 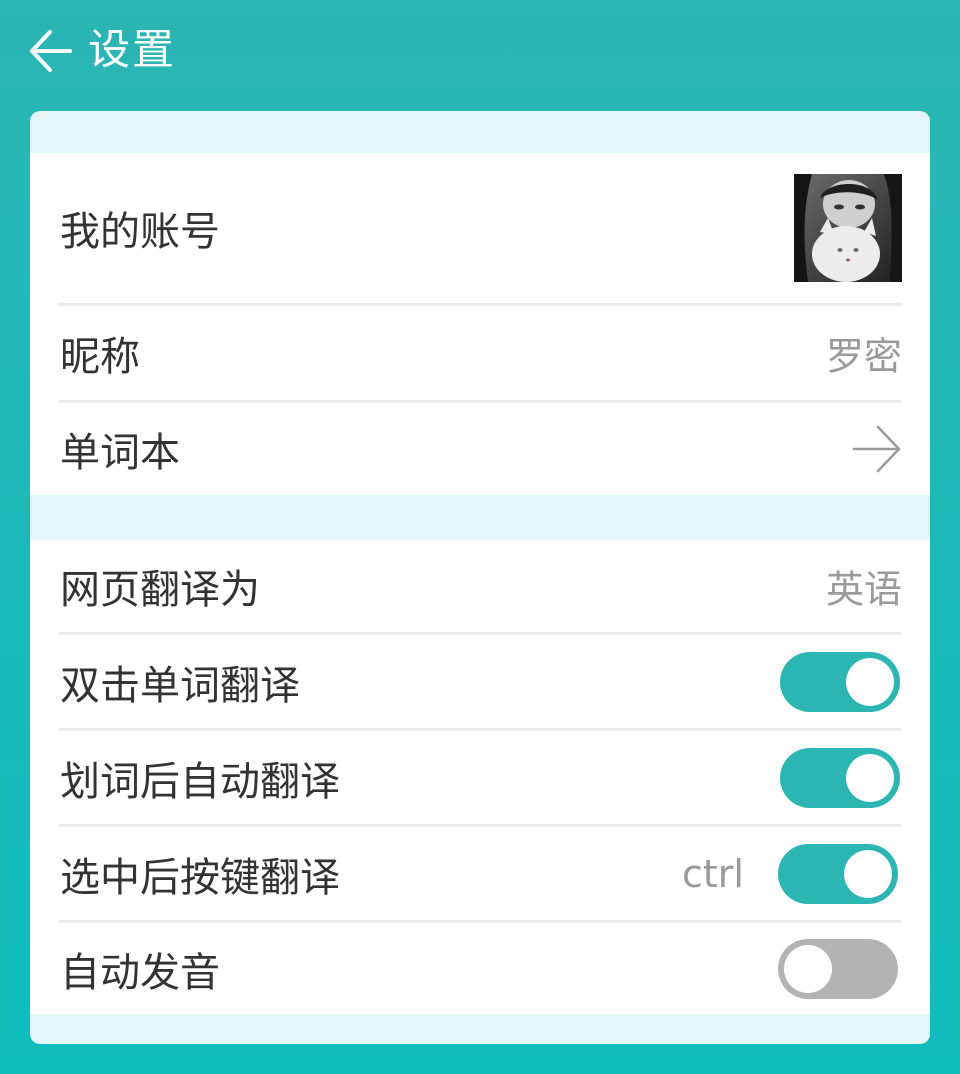 I want to click on toggle-row-double-click: 双击单词翻译, so click(x=480, y=681).